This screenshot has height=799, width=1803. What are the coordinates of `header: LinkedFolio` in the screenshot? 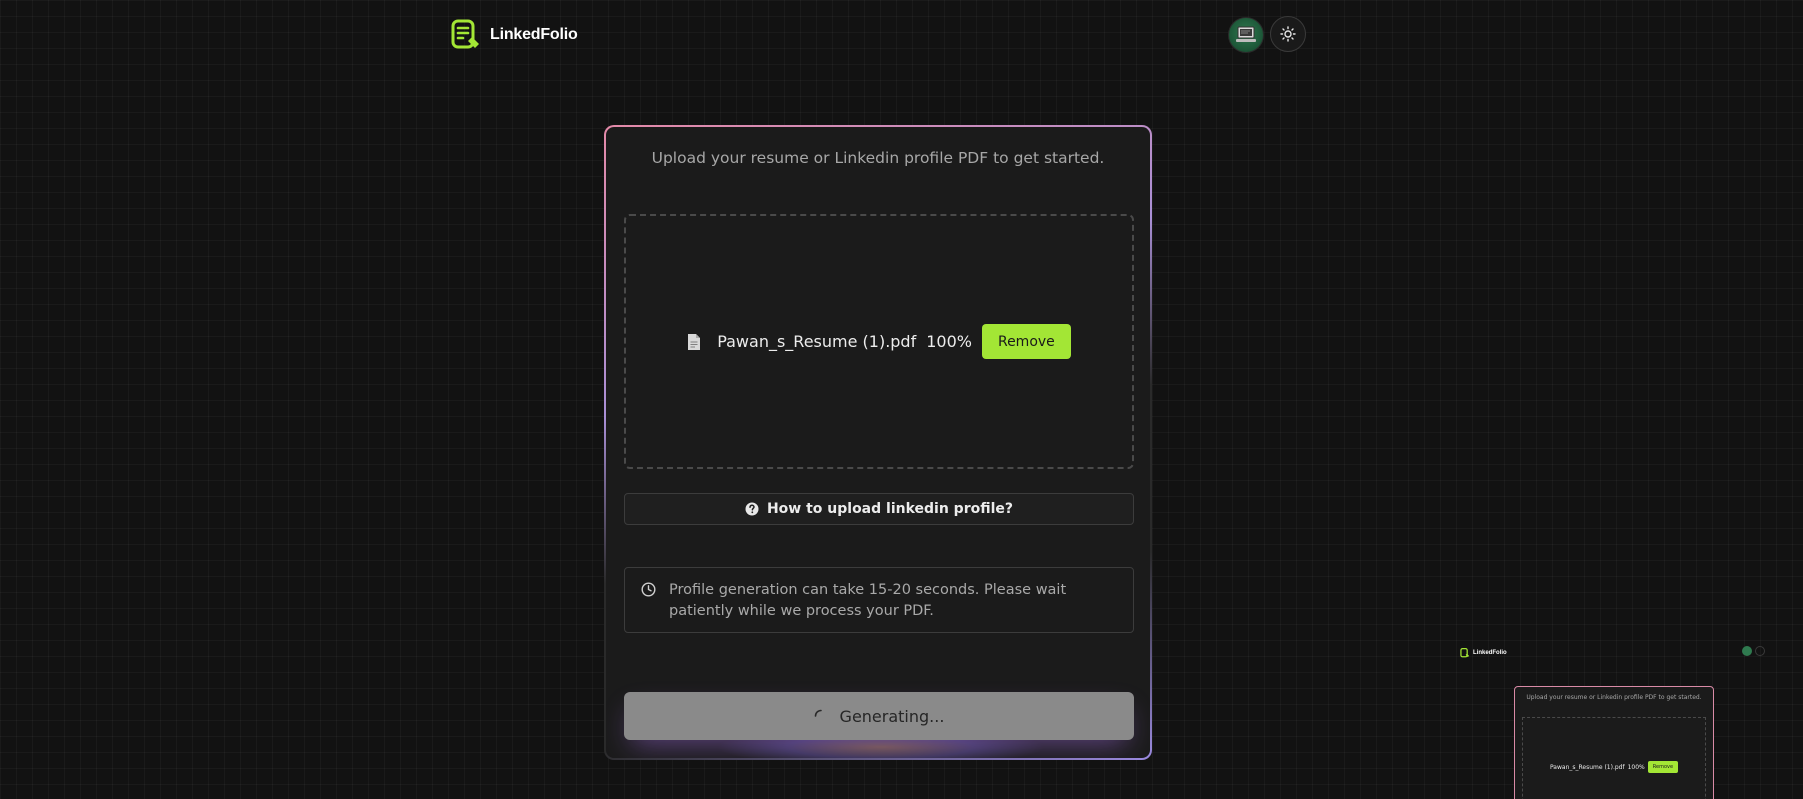 It's located at (878, 34).